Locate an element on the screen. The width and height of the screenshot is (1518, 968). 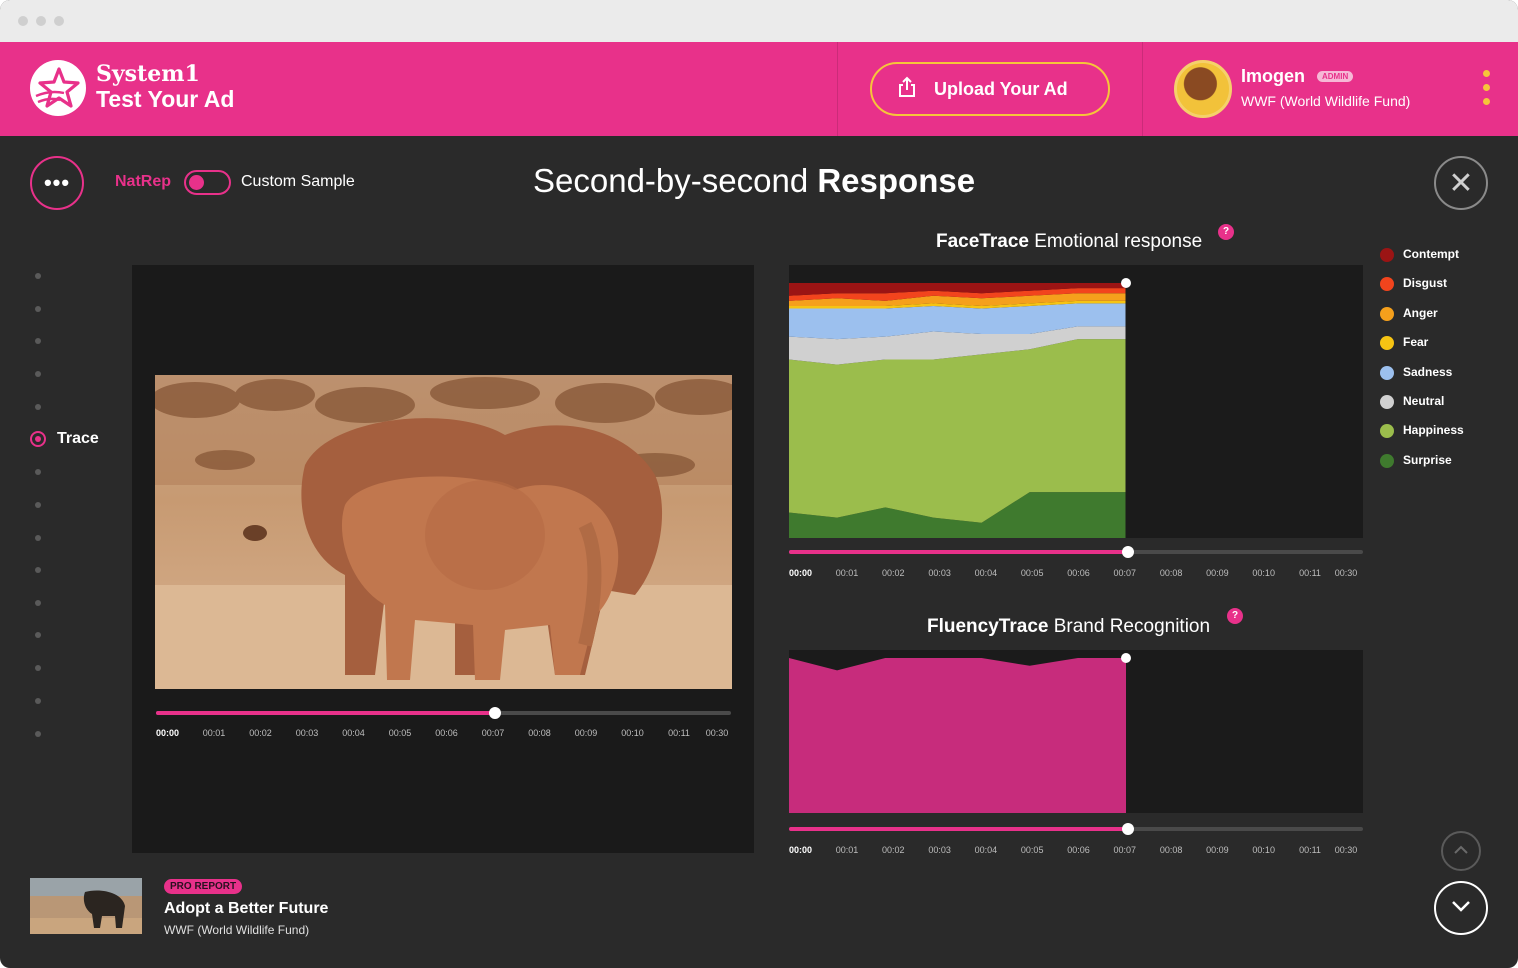
page-title-bold: Response is located at coordinates (896, 180).